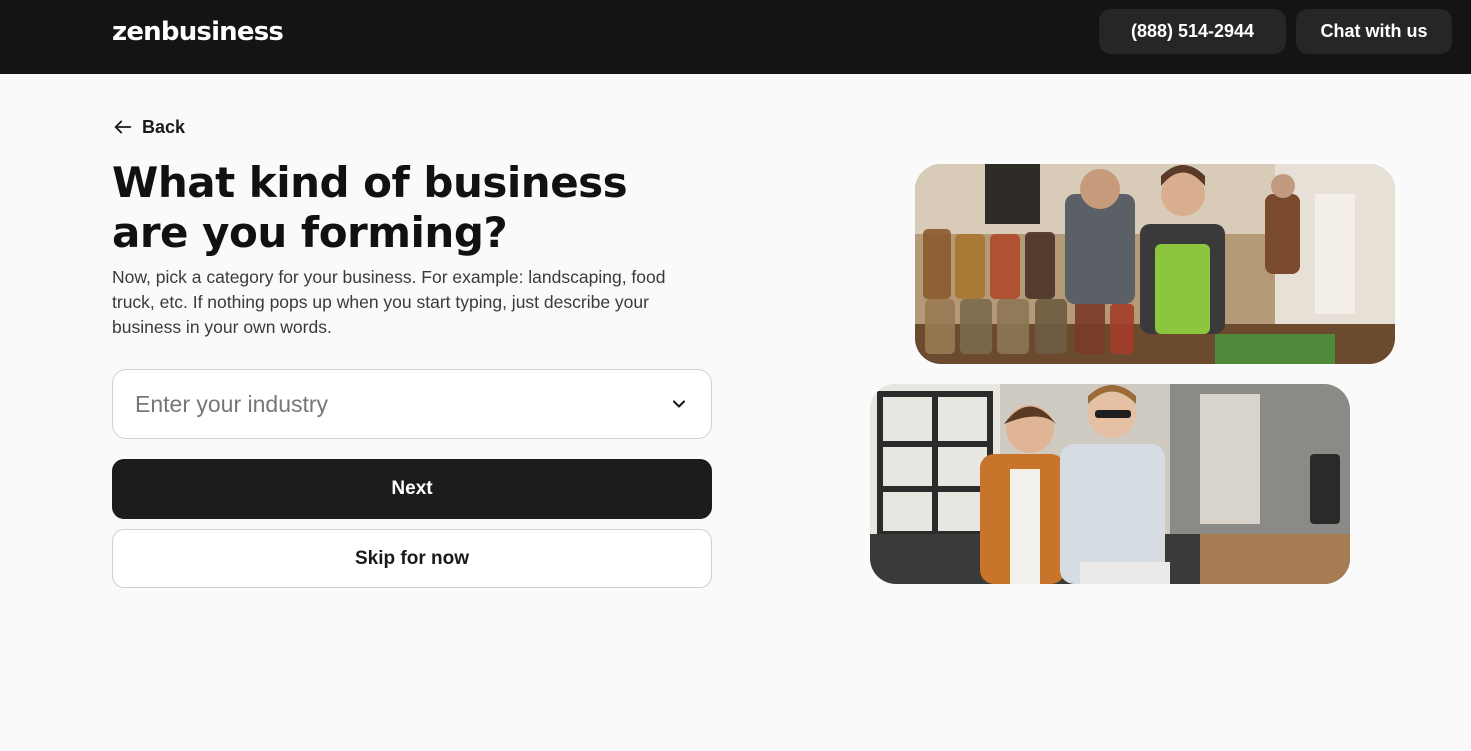  I want to click on chevron-down-icon, so click(679, 404).